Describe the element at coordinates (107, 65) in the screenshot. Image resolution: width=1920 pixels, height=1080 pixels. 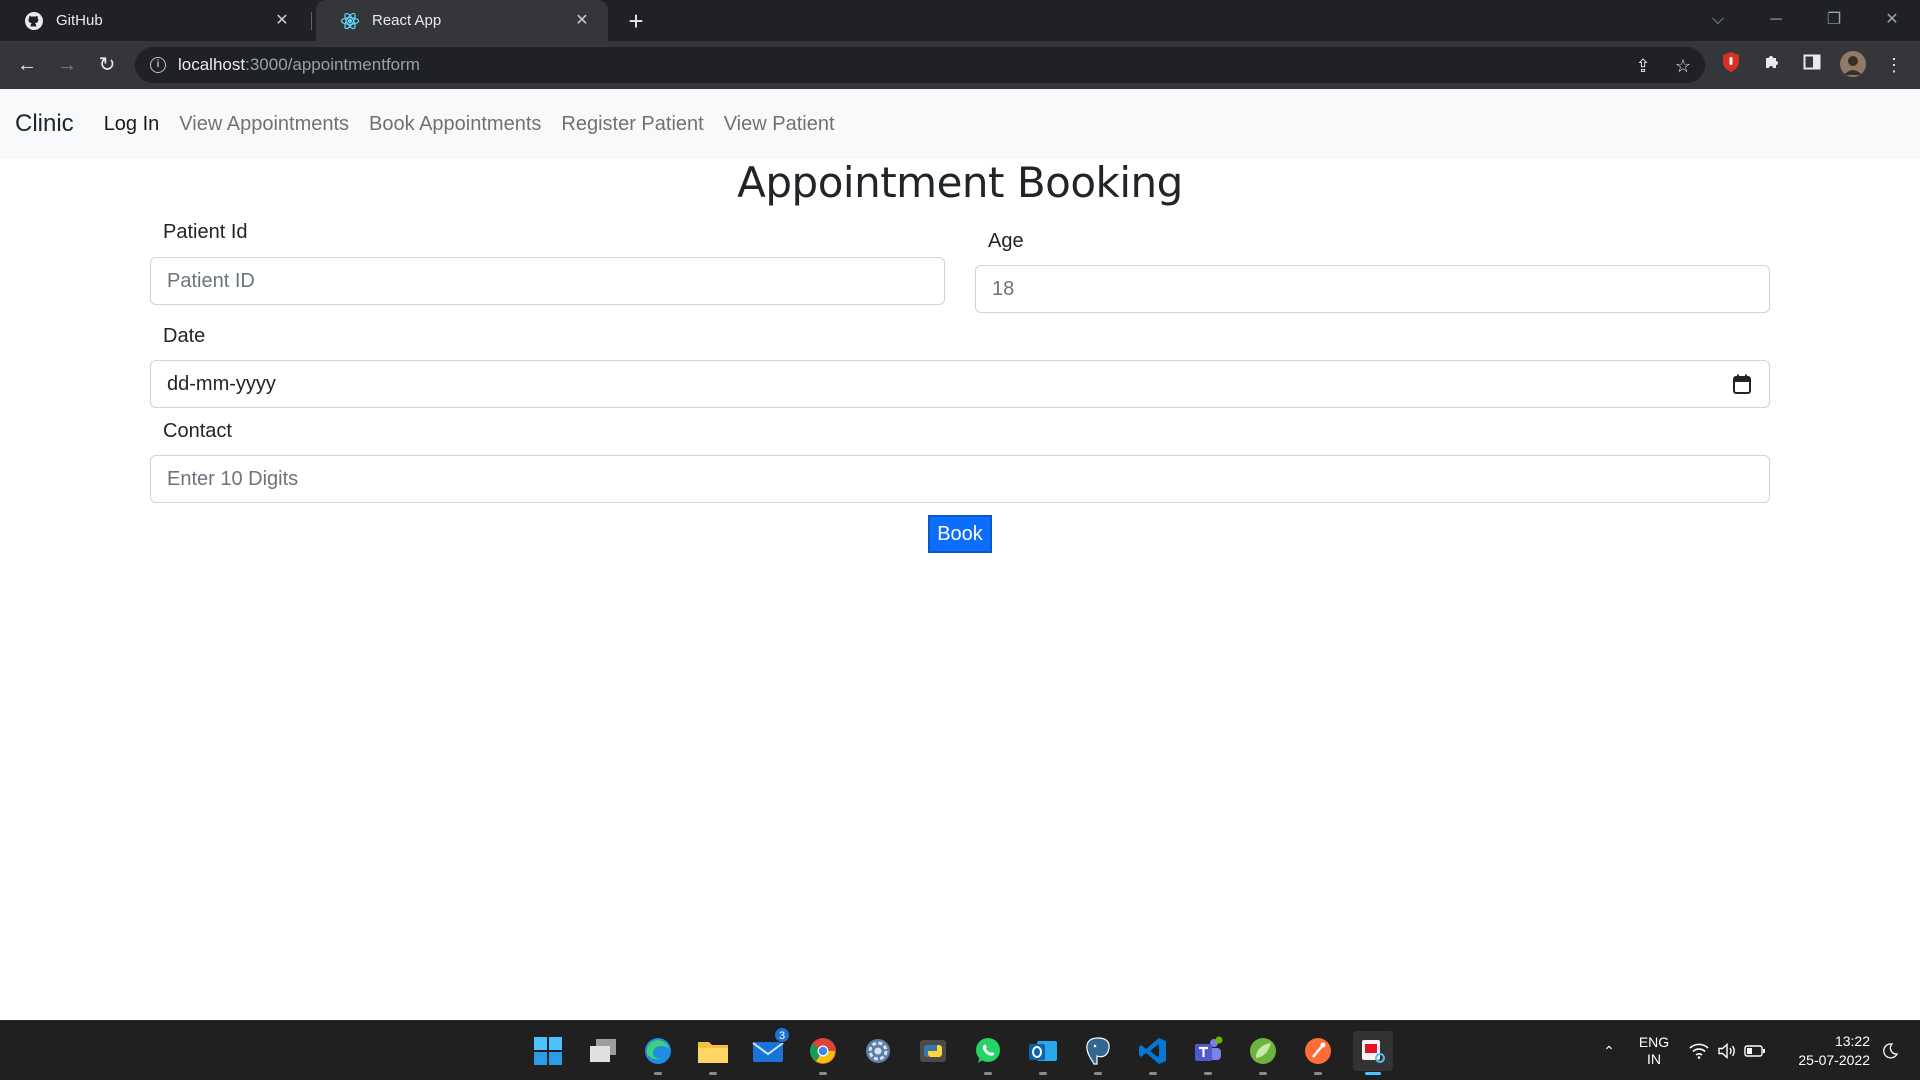
I see `reload-icon: ↻` at that location.